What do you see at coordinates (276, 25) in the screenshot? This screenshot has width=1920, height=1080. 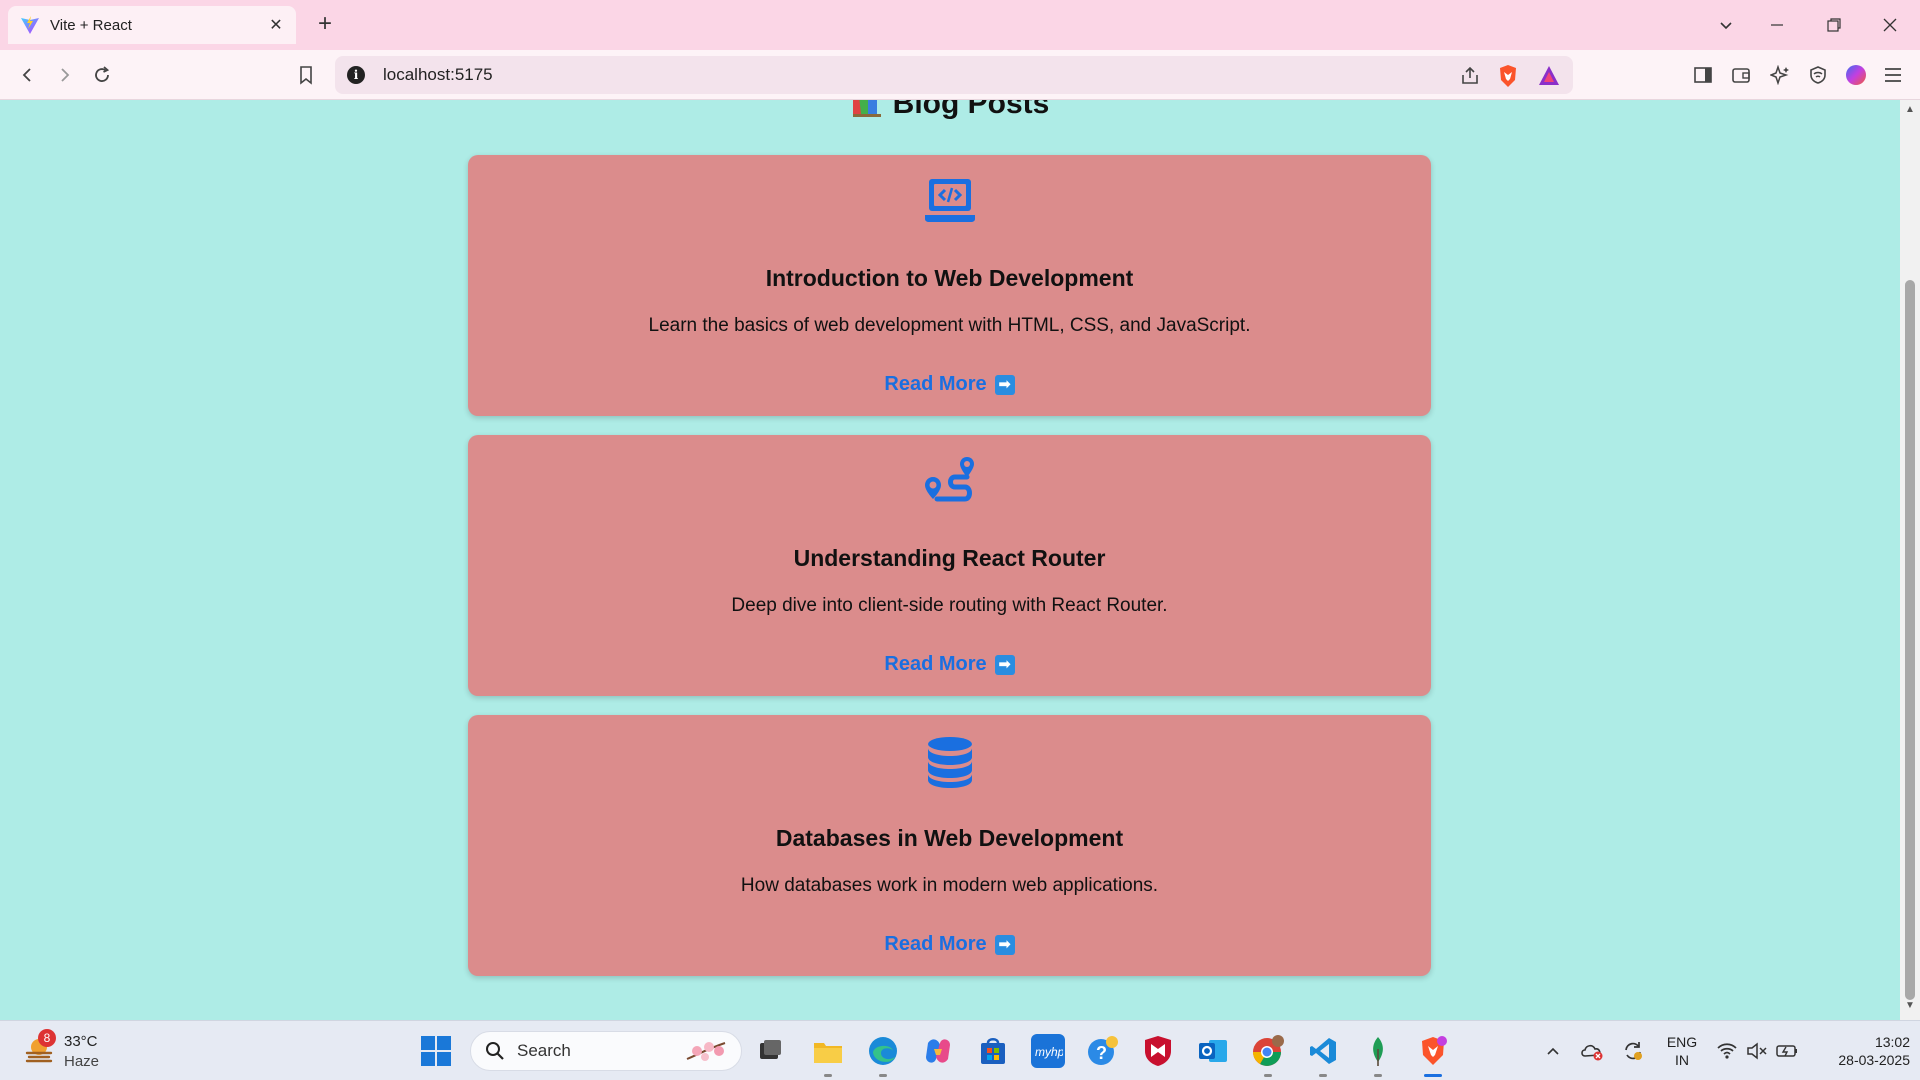 I see `close-tab-icon: ✕` at bounding box center [276, 25].